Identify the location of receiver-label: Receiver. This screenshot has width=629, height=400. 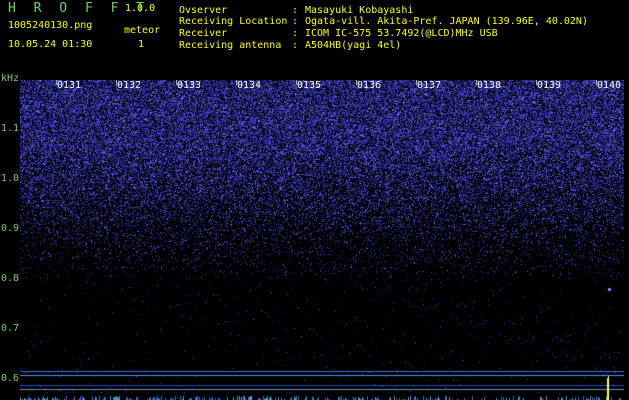
(203, 33).